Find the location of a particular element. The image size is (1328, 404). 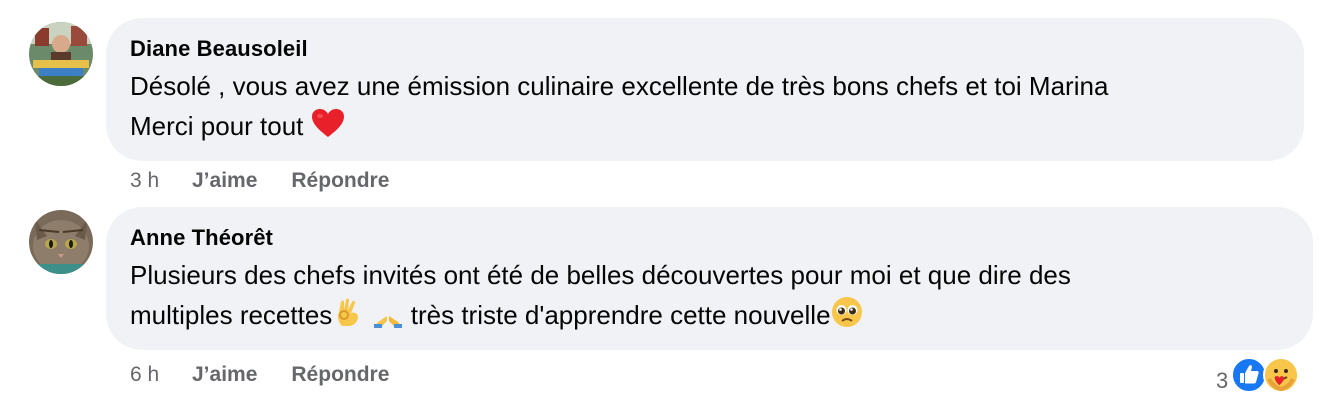

comment-timestamp: 3 h is located at coordinates (161, 181).